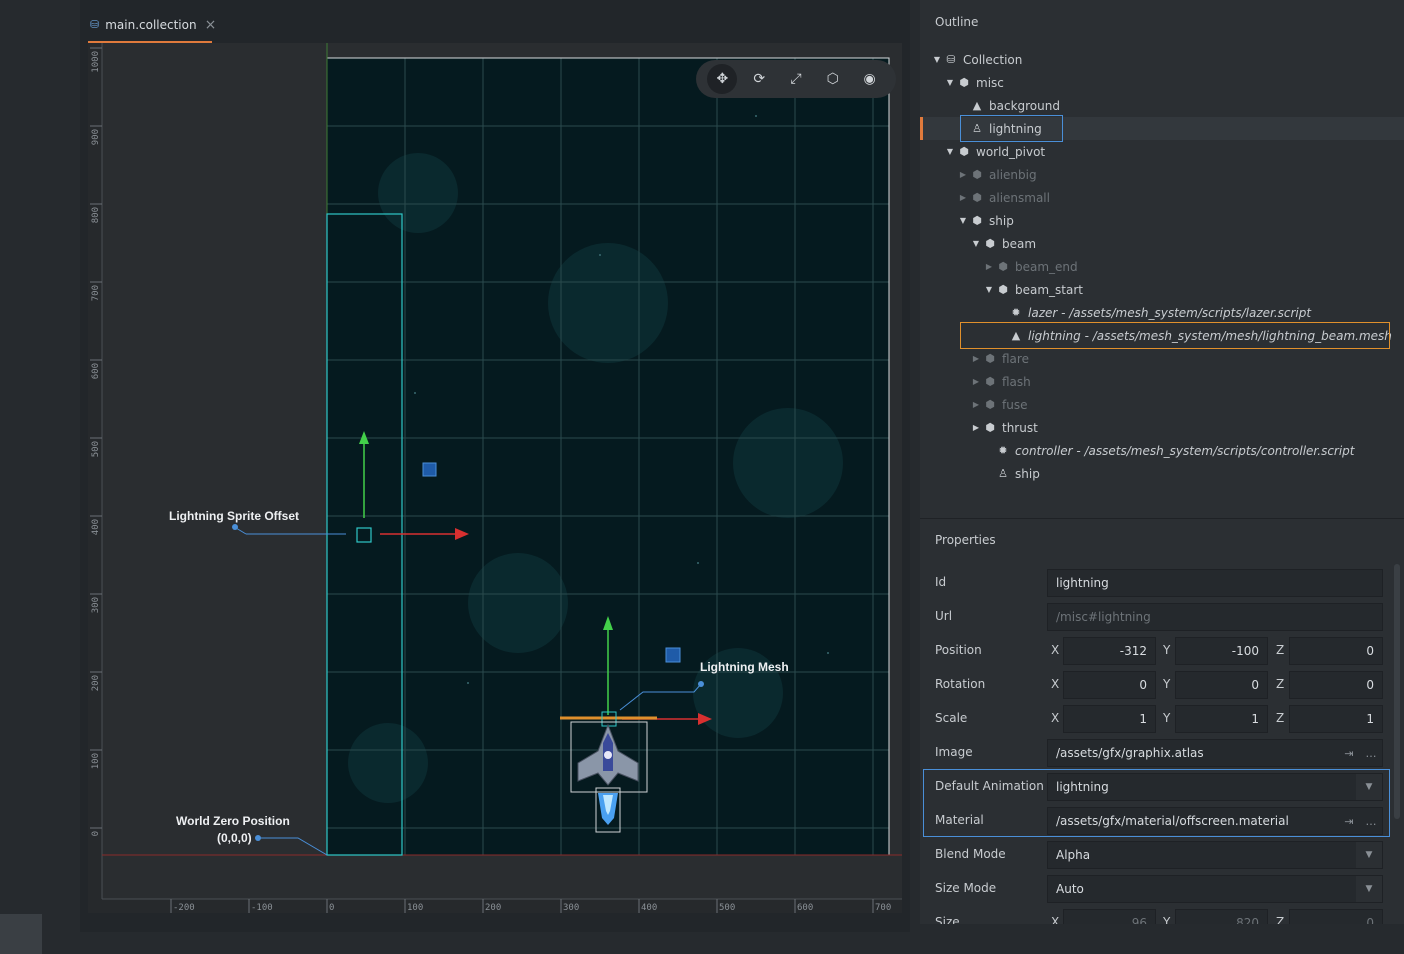 The height and width of the screenshot is (954, 1404). I want to click on ruler-y-tick-label: 800, so click(96, 215).